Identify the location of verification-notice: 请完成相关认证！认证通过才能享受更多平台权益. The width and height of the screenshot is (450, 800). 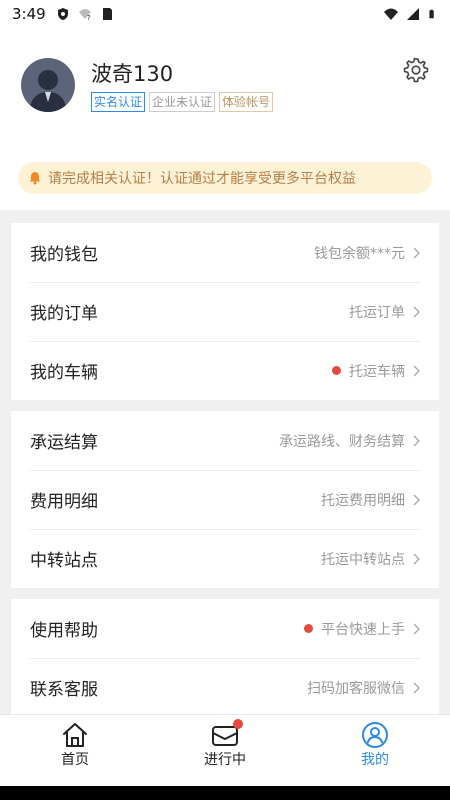
(225, 178).